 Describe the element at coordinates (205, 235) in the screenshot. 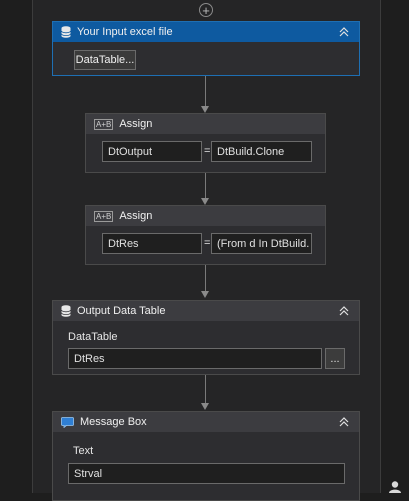

I see `activity-assign-dtres: A+B Assign DtRes = (From d In DtBuild.` at that location.